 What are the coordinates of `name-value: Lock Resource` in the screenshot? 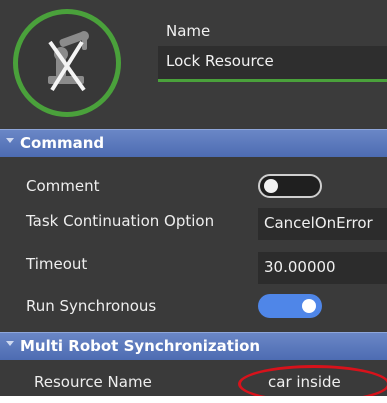 It's located at (220, 61).